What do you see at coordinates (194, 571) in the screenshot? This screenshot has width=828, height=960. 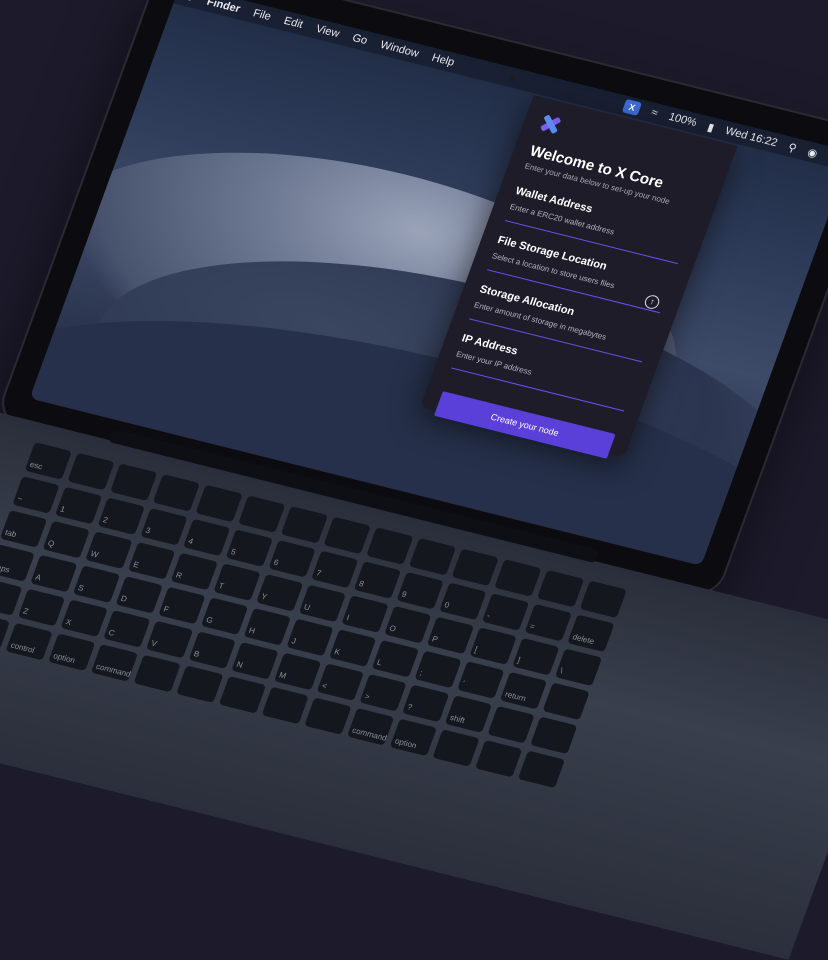 I see `keyboard-key: R` at bounding box center [194, 571].